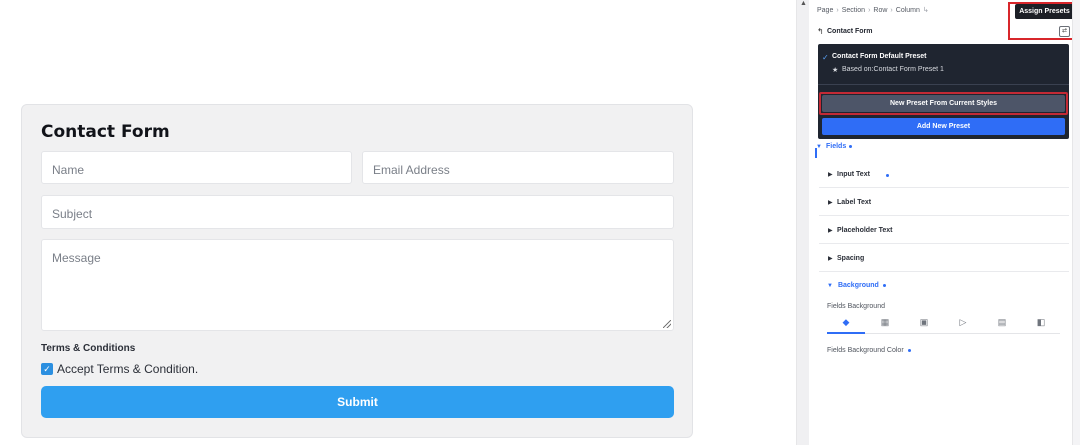 The image size is (1080, 445). Describe the element at coordinates (944, 258) in the screenshot. I see `group-spacing: ▶ Spacing` at that location.